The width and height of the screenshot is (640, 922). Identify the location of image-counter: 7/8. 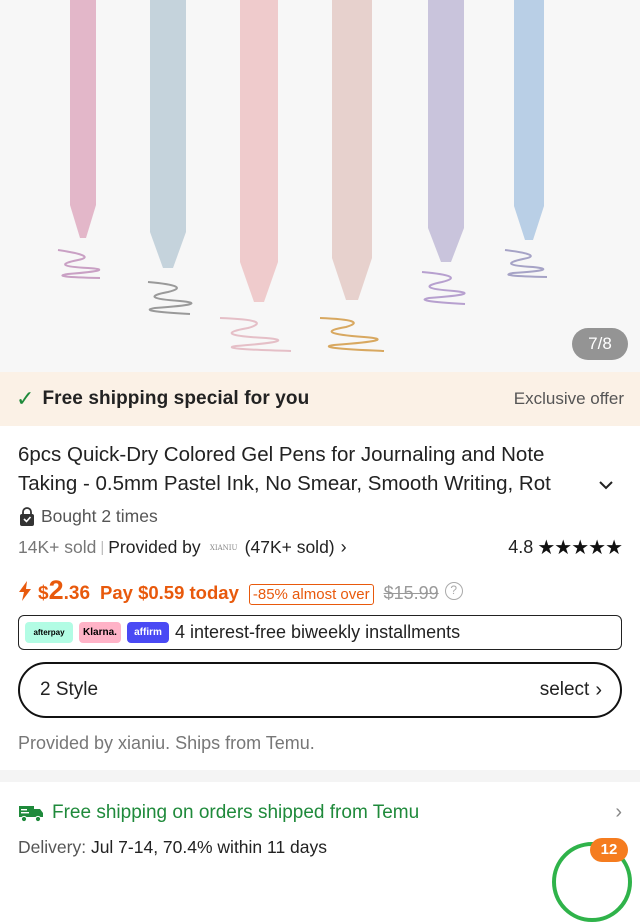
(600, 344).